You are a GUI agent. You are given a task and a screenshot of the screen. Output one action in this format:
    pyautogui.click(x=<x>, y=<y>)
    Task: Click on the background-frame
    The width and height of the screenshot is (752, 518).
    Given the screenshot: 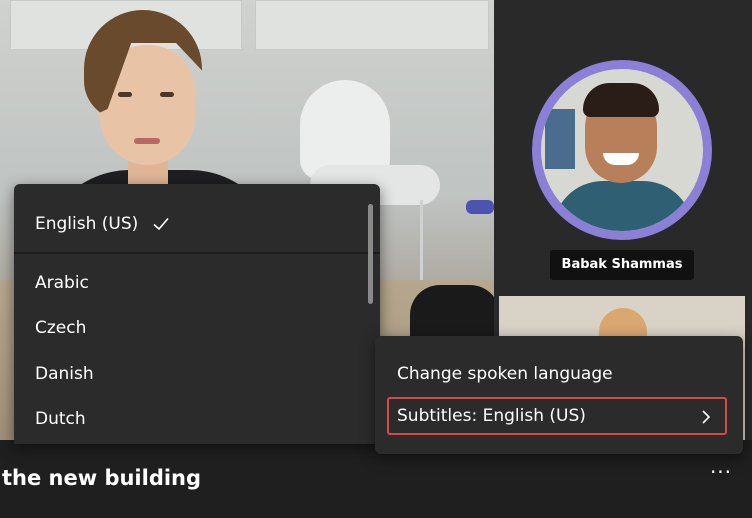 What is the action you would take?
    pyautogui.click(x=560, y=139)
    